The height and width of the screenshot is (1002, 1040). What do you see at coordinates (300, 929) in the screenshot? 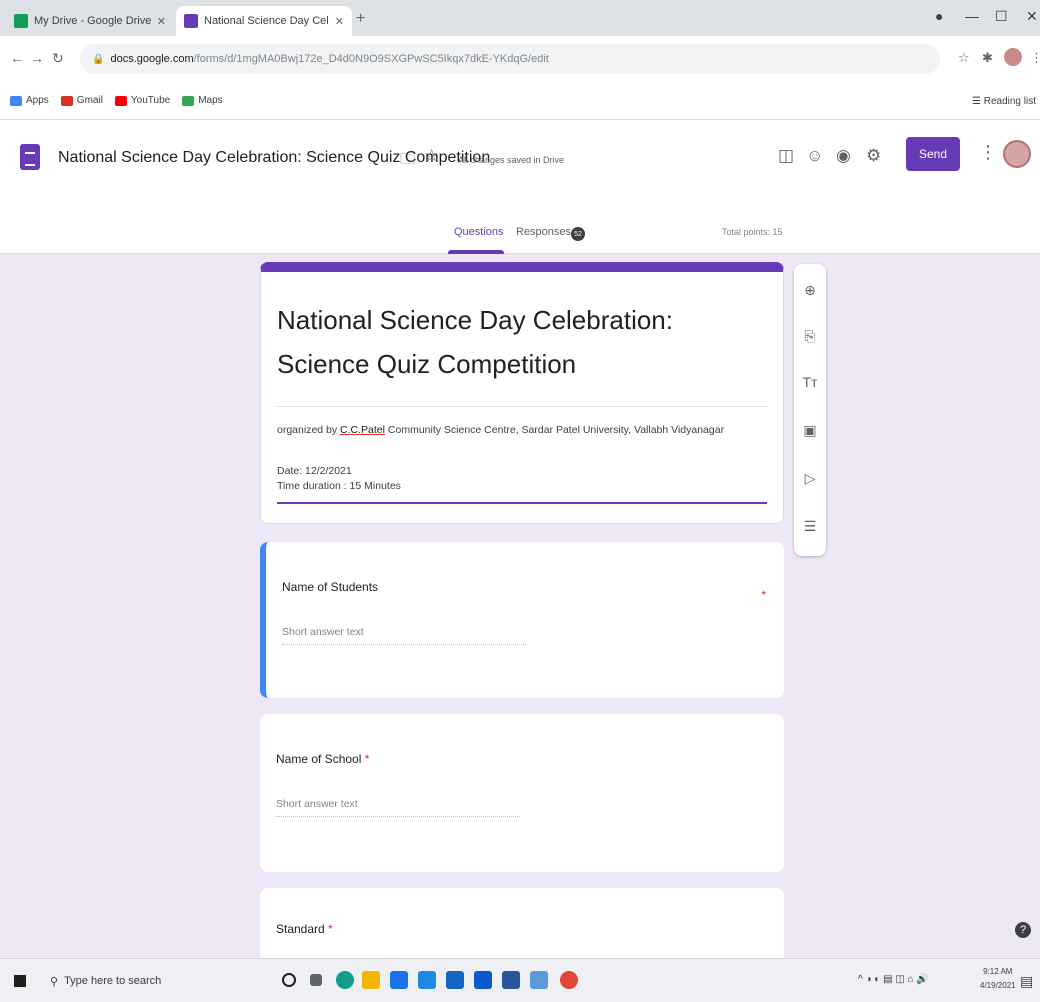
I see `question-title-text: Standard` at bounding box center [300, 929].